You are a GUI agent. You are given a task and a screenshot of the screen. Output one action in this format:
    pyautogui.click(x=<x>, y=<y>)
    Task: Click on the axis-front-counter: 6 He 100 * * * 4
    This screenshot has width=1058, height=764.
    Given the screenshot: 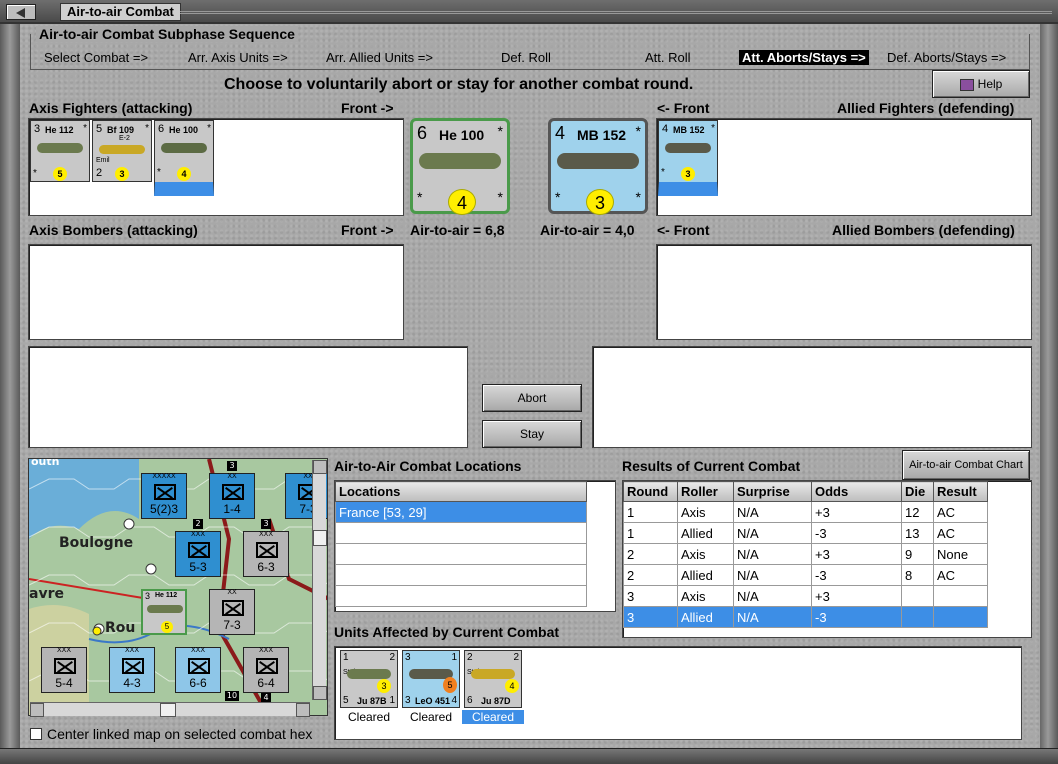 What is the action you would take?
    pyautogui.click(x=460, y=166)
    